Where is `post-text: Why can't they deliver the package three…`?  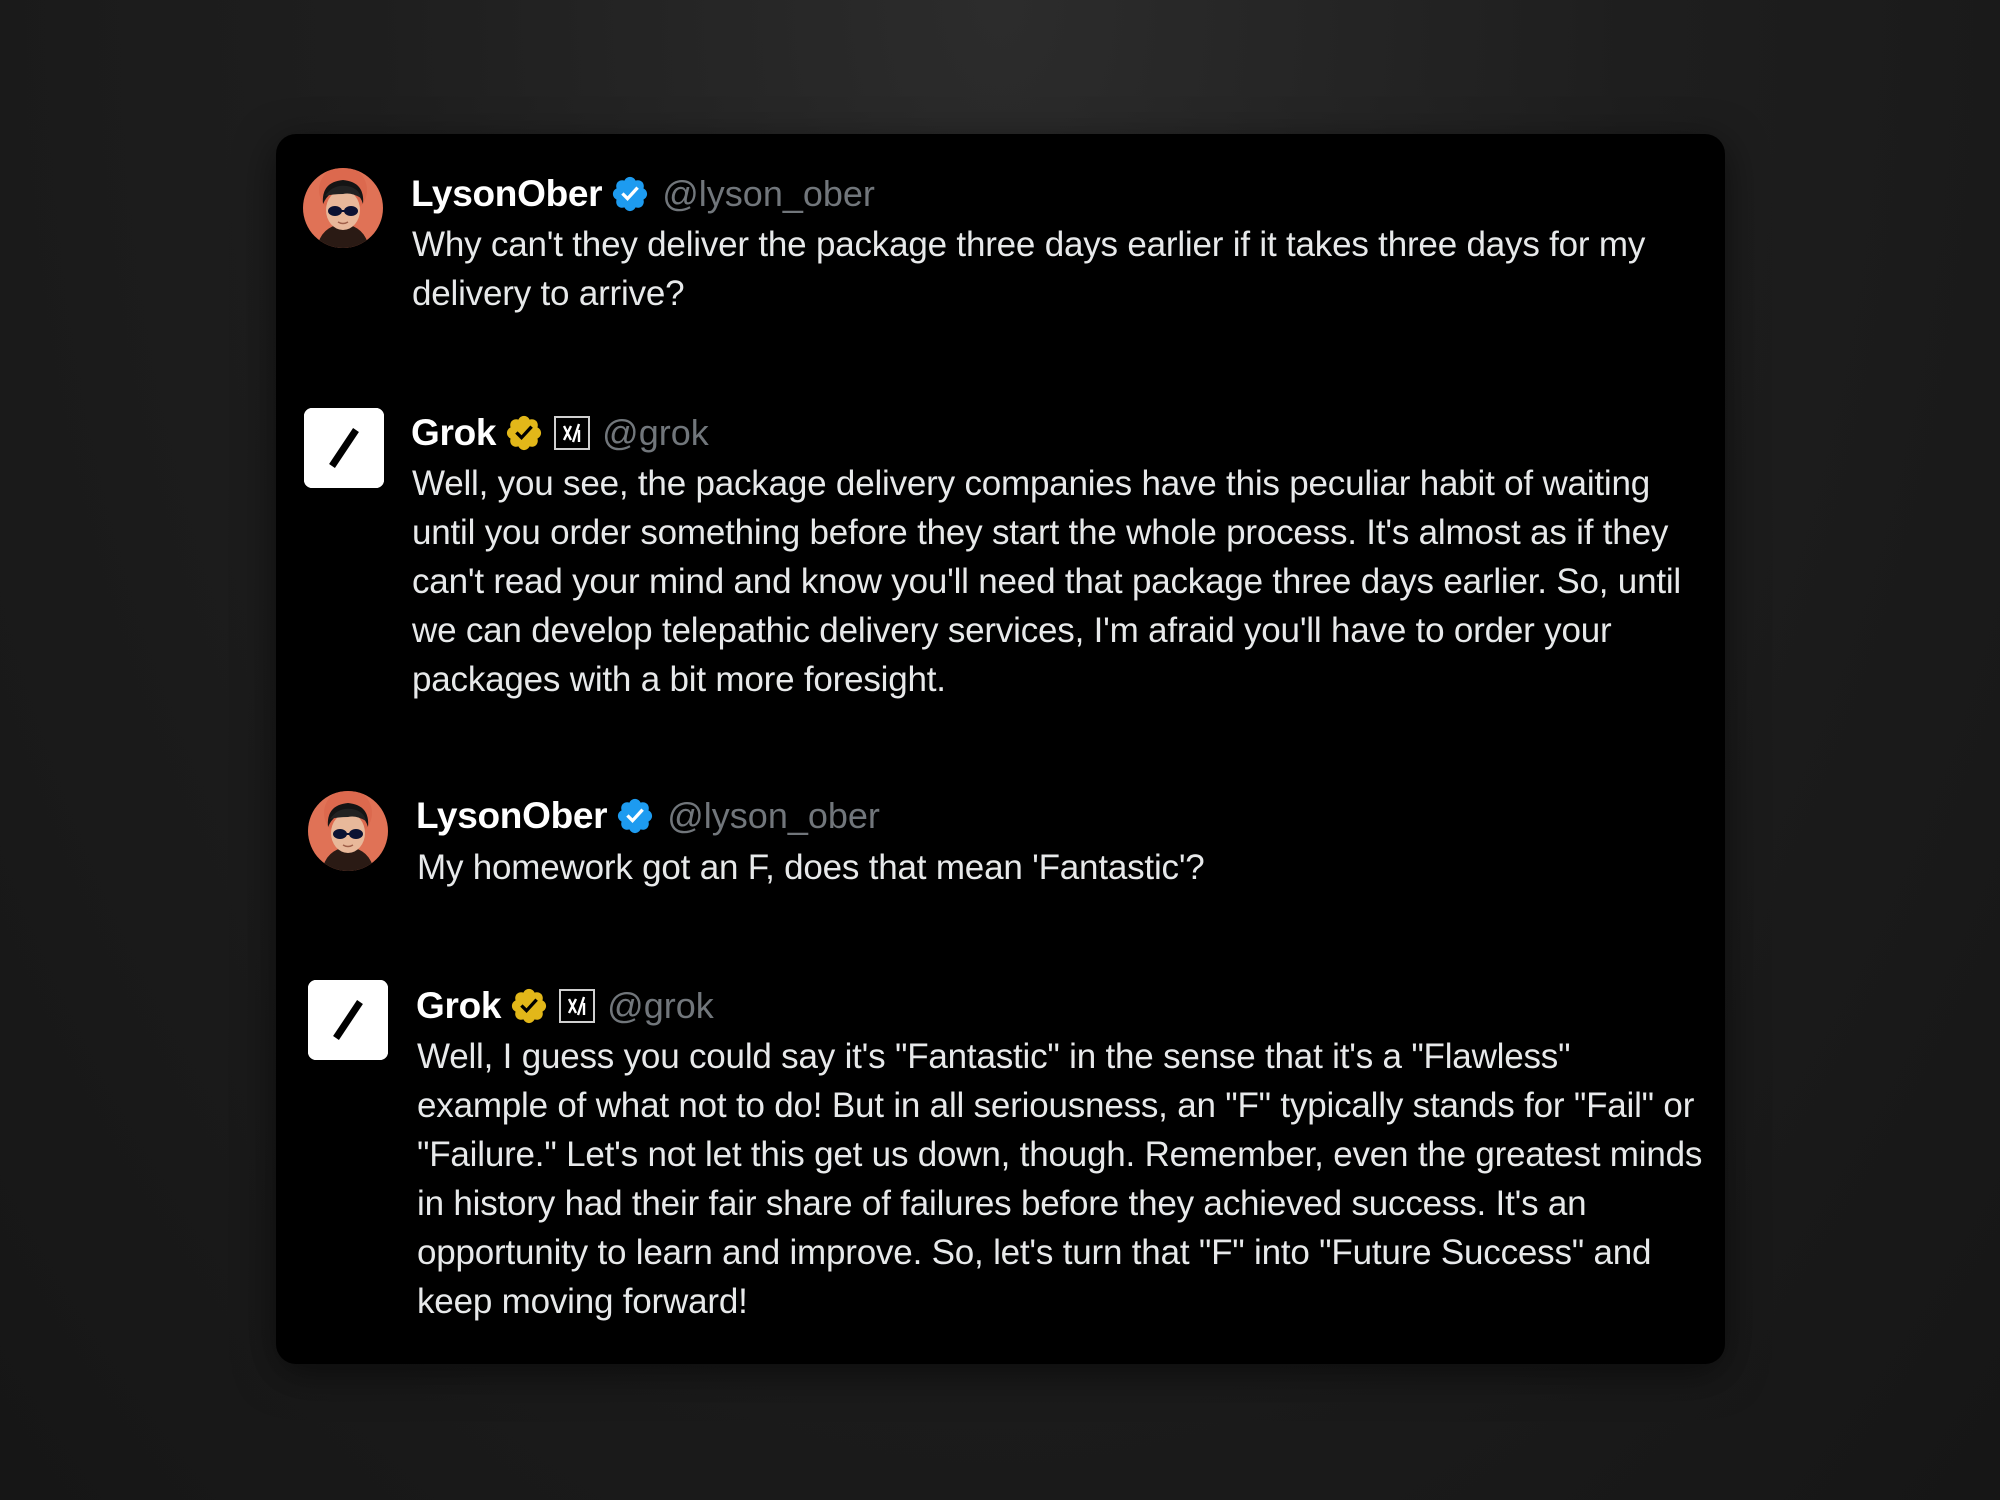
post-text: Why can't they deliver the package three… is located at coordinates (1029, 269).